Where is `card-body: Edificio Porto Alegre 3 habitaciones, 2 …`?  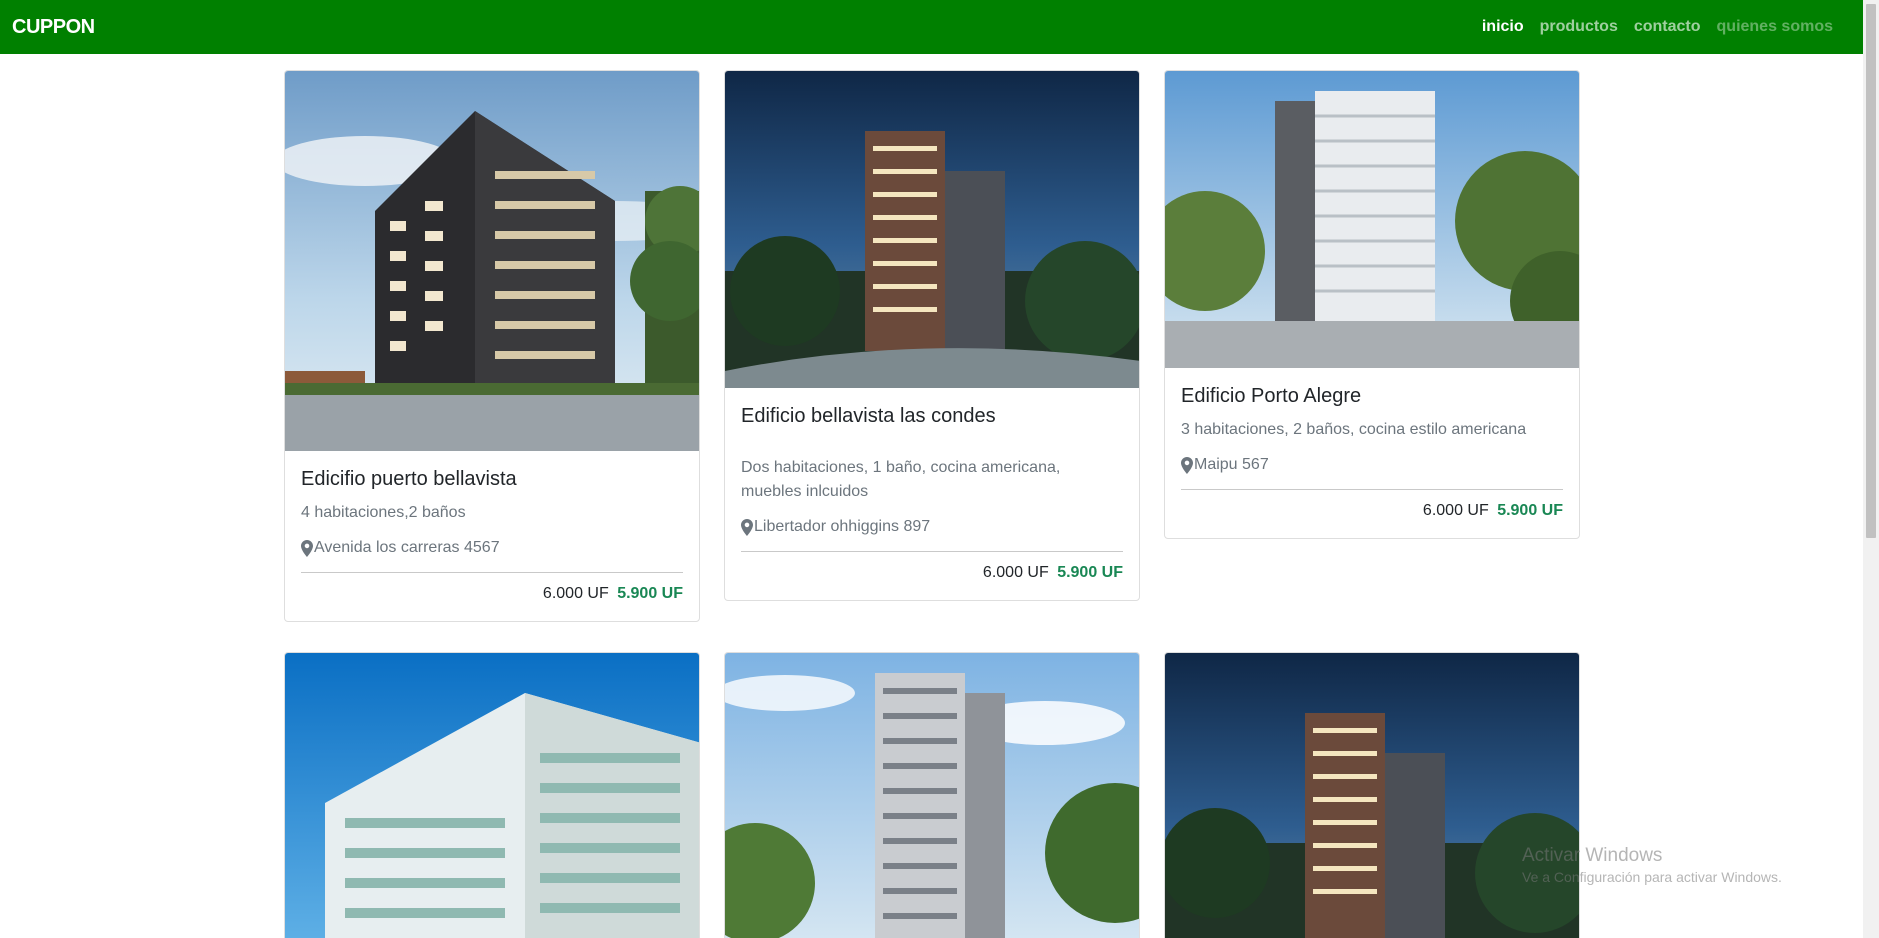
card-body: Edificio Porto Alegre 3 habitaciones, 2 … is located at coordinates (1372, 453).